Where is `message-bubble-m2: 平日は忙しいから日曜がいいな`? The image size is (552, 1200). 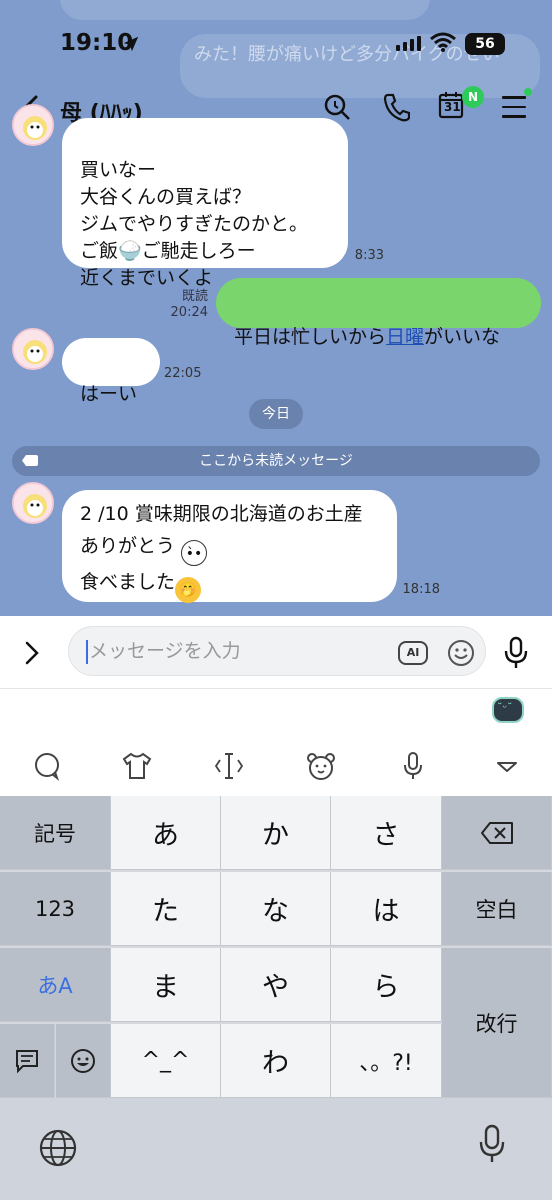
message-bubble-m2: 平日は忙しいから日曜がいいな is located at coordinates (378, 313).